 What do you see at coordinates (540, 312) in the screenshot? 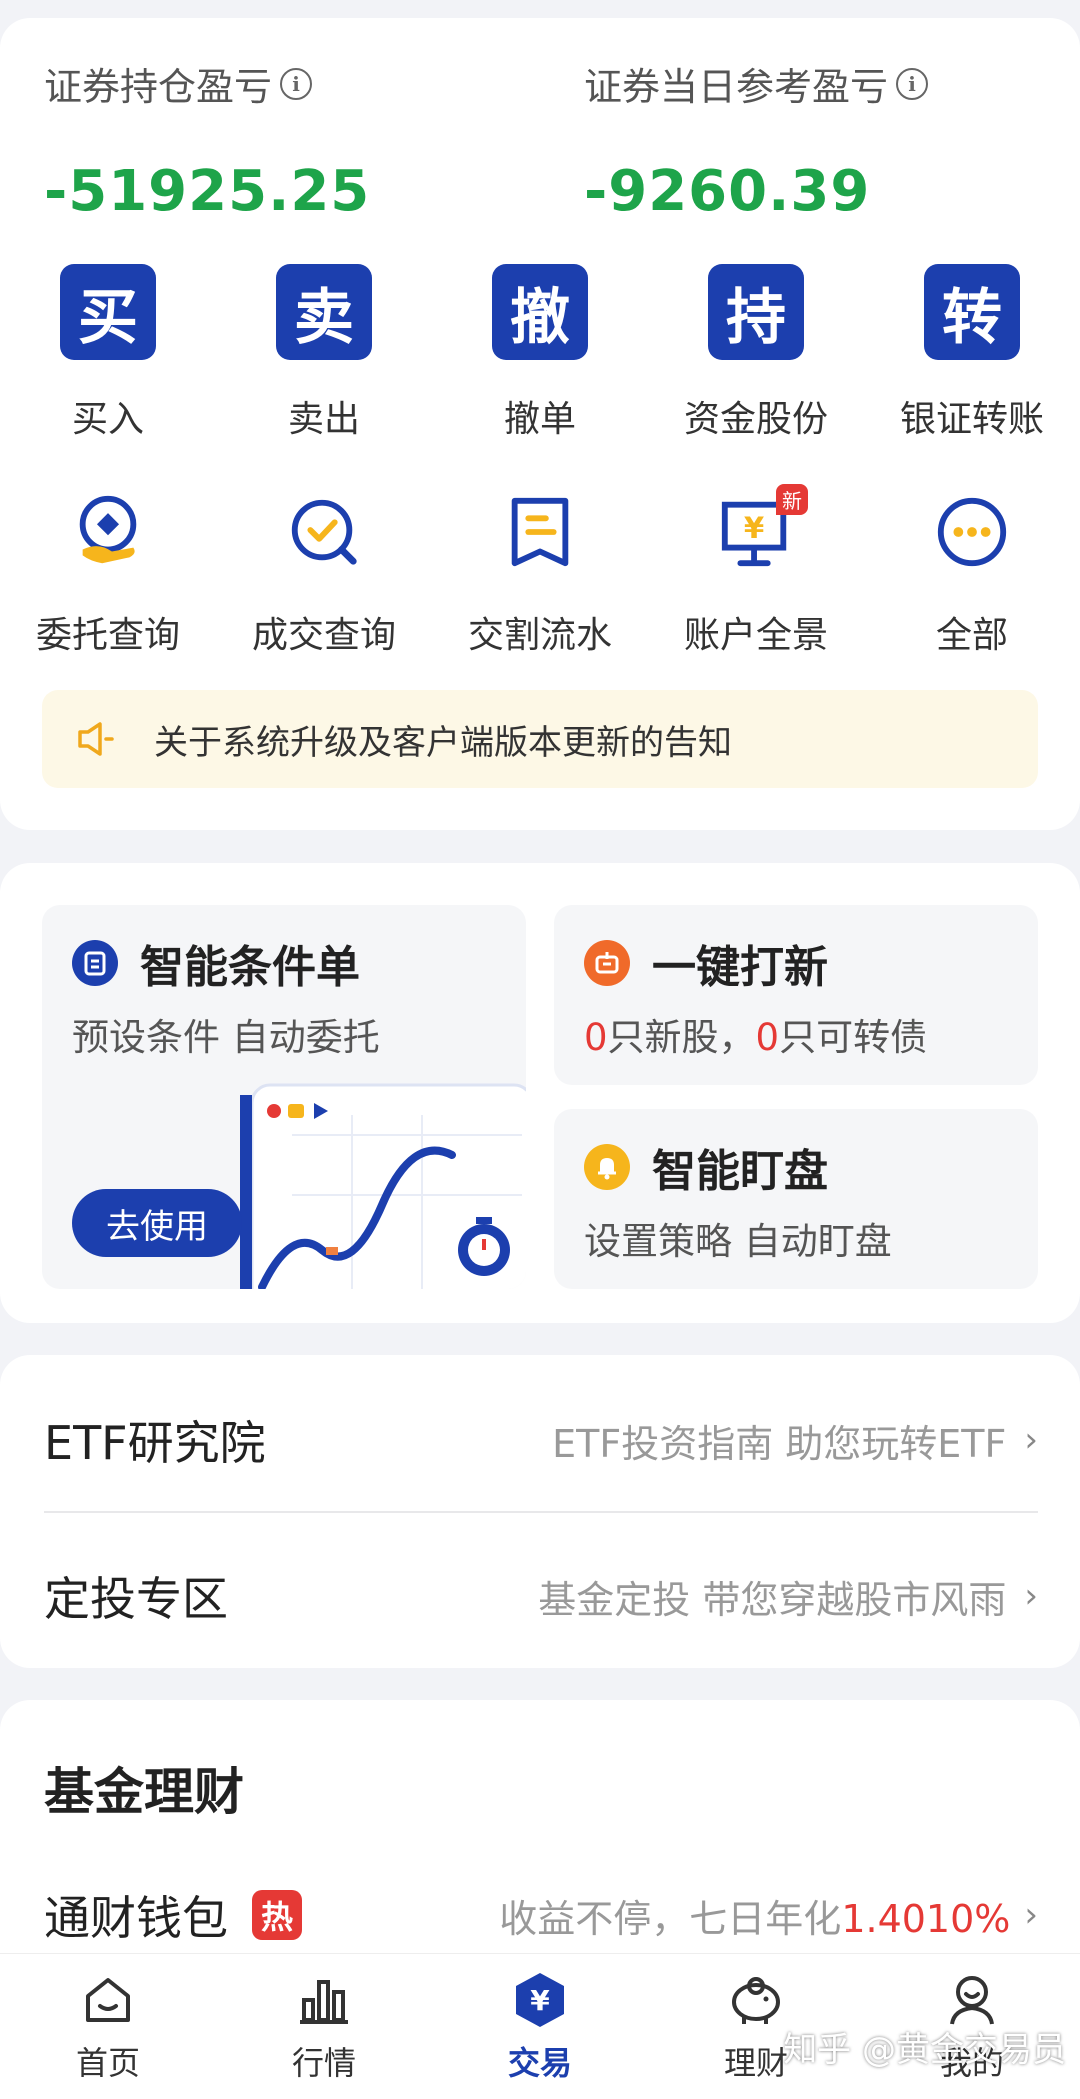
I see `cancel-order-icon: 撤` at bounding box center [540, 312].